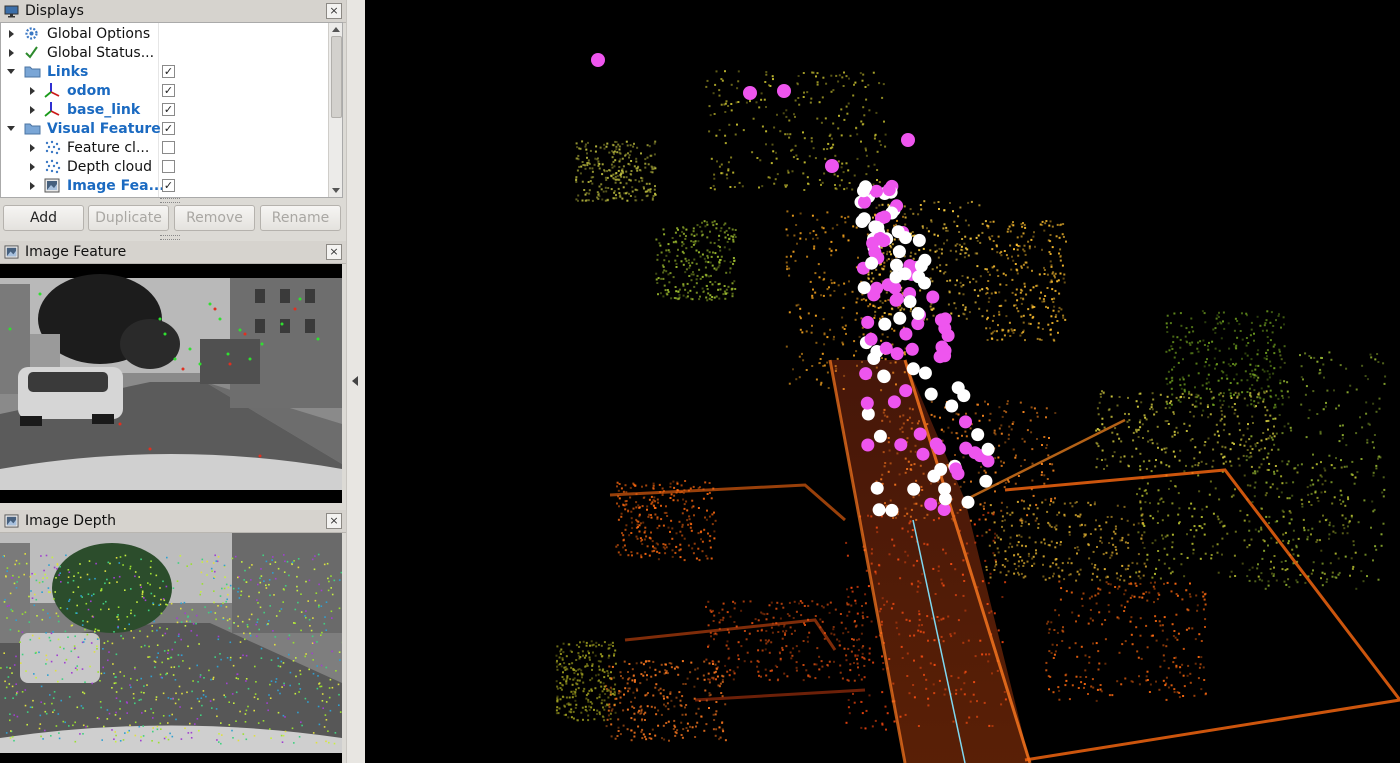 Image resolution: width=1400 pixels, height=763 pixels. What do you see at coordinates (168, 71) in the screenshot?
I see `links-checkbox: ✓` at bounding box center [168, 71].